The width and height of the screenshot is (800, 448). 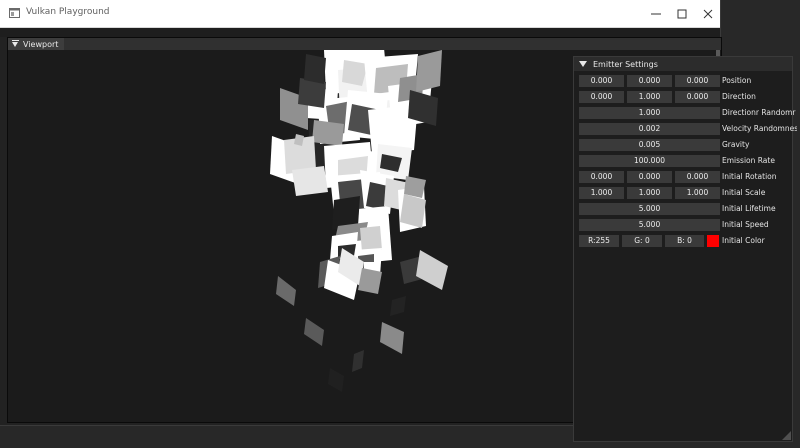 What do you see at coordinates (649, 161) in the screenshot?
I see `emission-rate-field: 100.000` at bounding box center [649, 161].